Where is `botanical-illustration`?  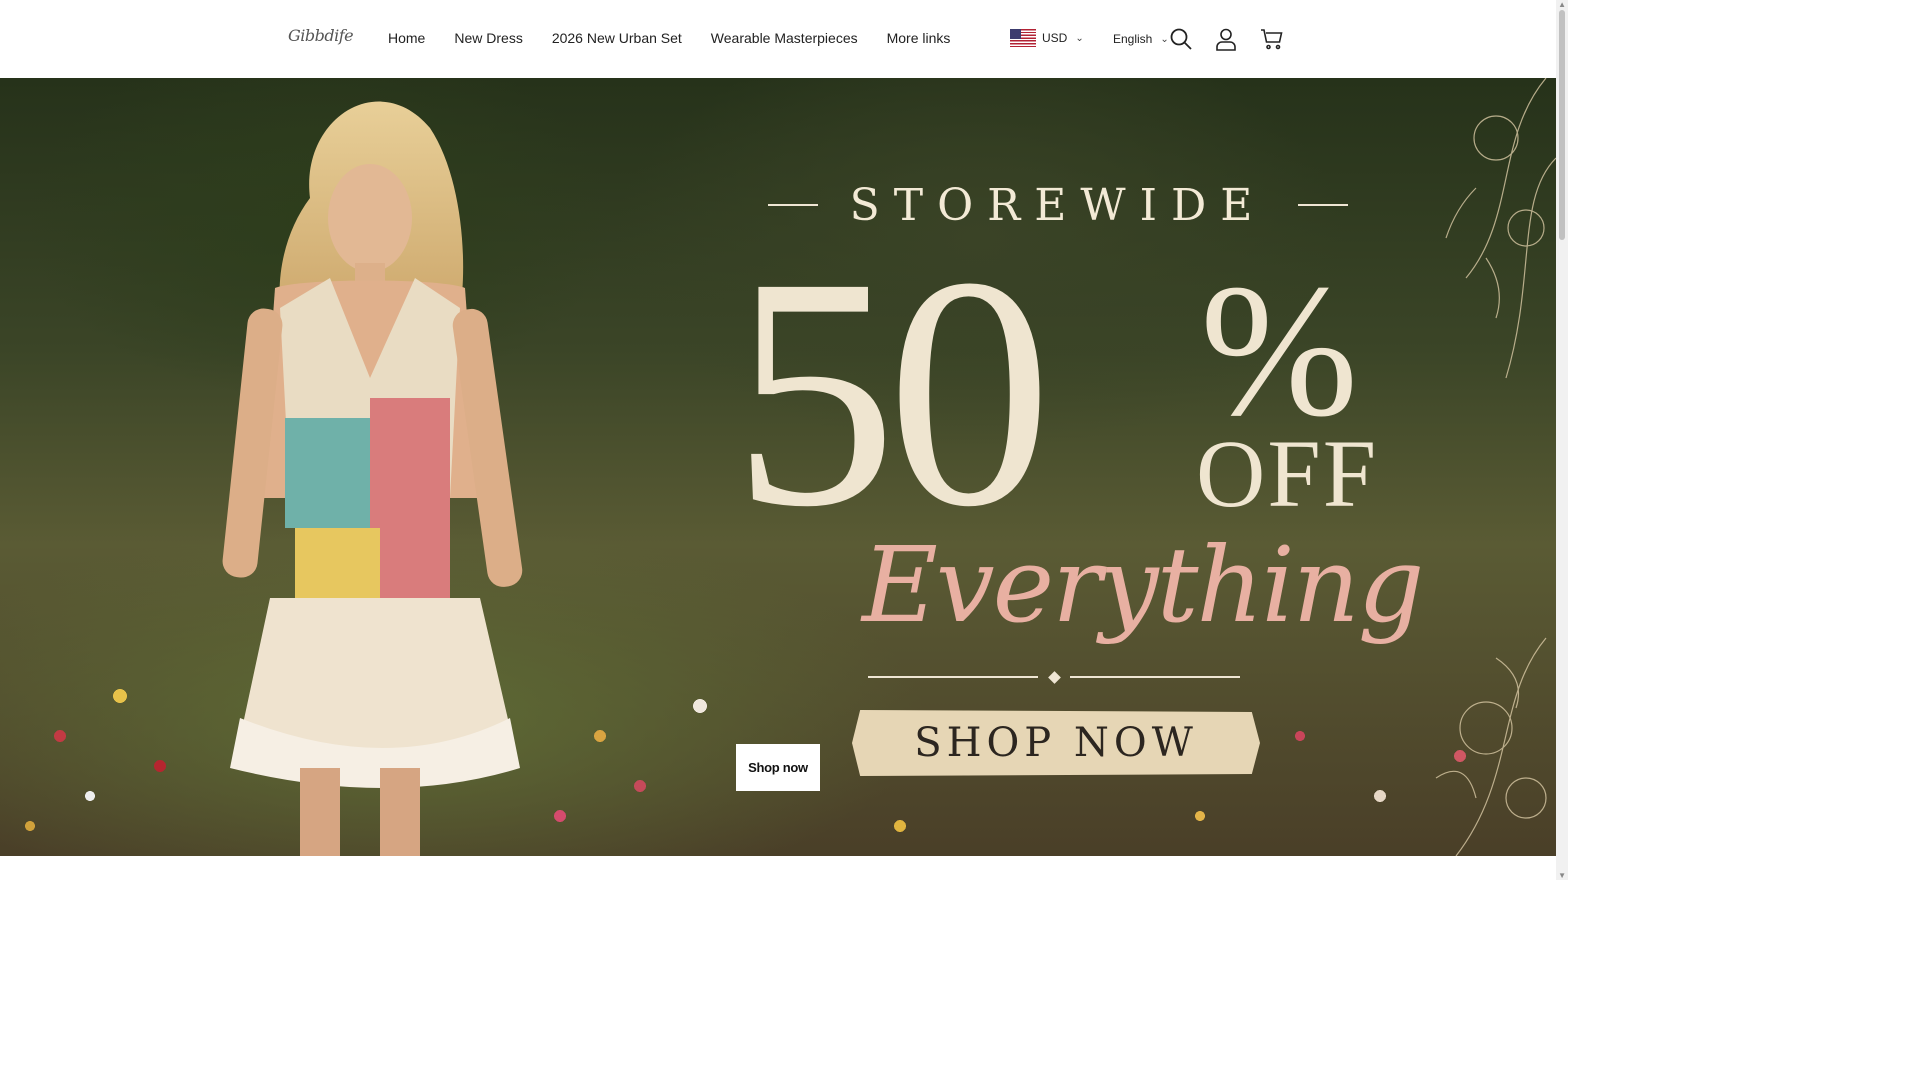 botanical-illustration is located at coordinates (1495, 467).